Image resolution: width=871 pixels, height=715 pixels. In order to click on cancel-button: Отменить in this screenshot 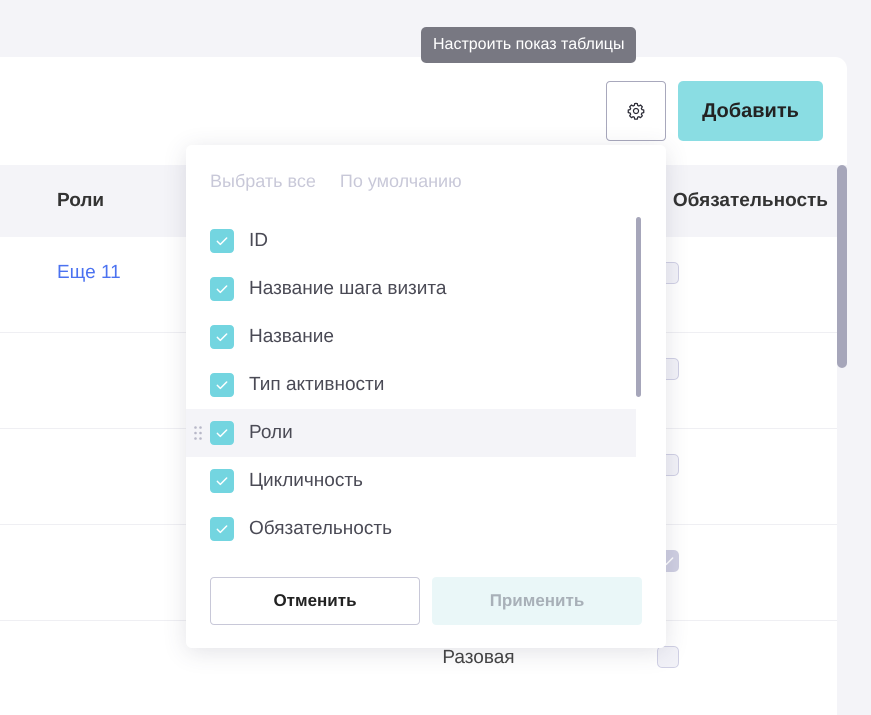, I will do `click(315, 601)`.